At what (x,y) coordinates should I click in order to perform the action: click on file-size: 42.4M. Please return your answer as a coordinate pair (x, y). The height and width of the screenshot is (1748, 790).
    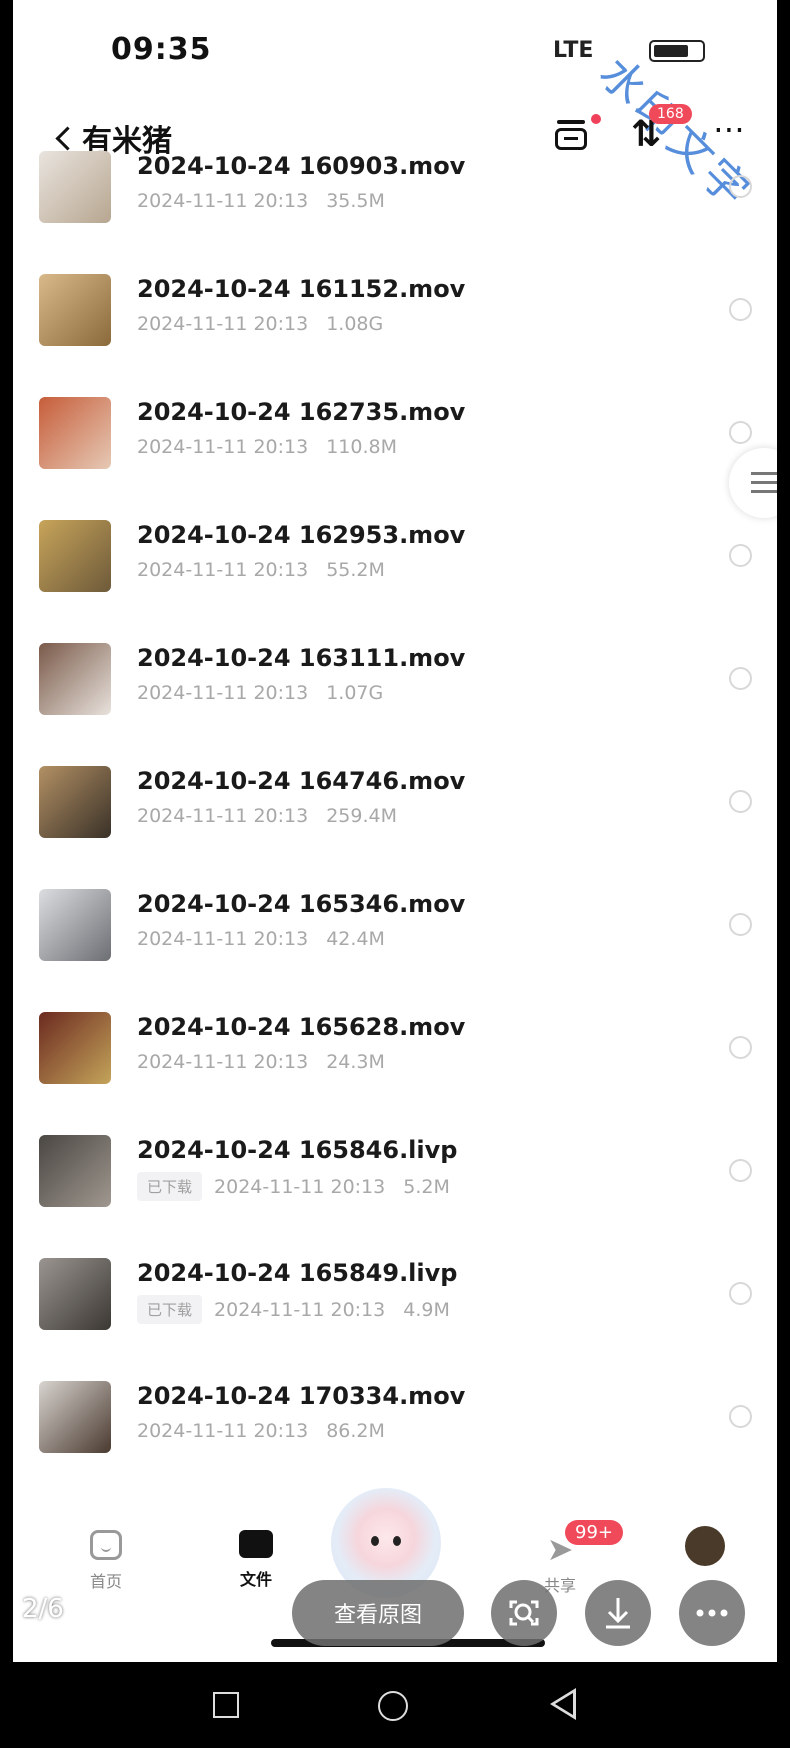
    Looking at the image, I should click on (355, 939).